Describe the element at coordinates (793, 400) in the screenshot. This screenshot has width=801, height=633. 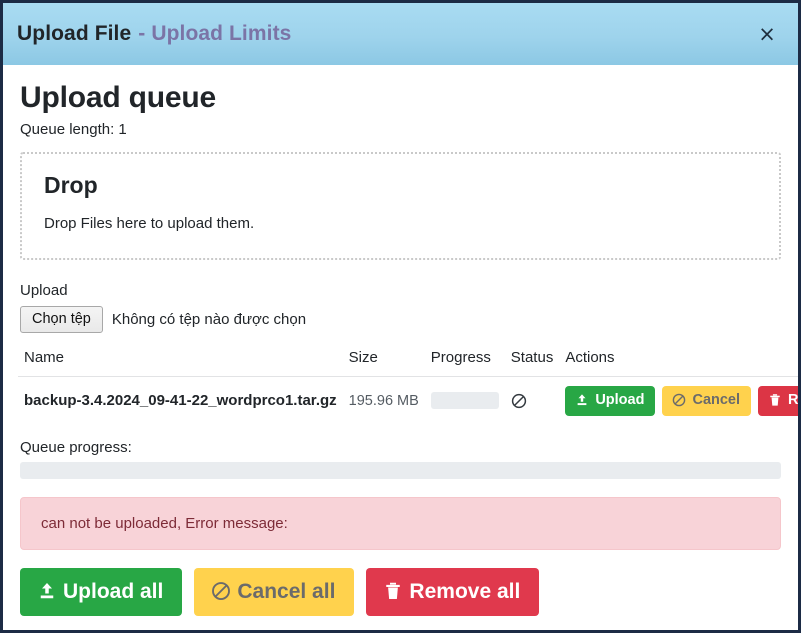
I see `remove-button-label: Remove` at that location.